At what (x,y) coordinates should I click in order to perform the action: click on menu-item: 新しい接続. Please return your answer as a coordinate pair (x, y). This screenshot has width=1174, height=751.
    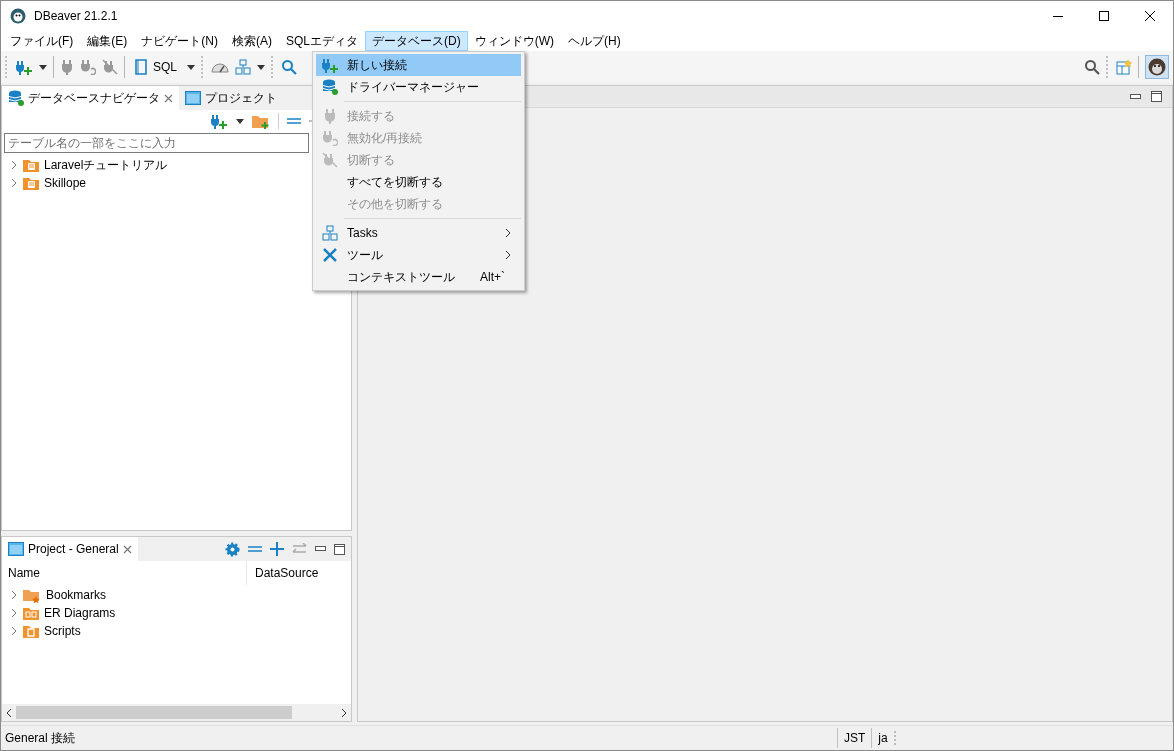
    Looking at the image, I should click on (418, 65).